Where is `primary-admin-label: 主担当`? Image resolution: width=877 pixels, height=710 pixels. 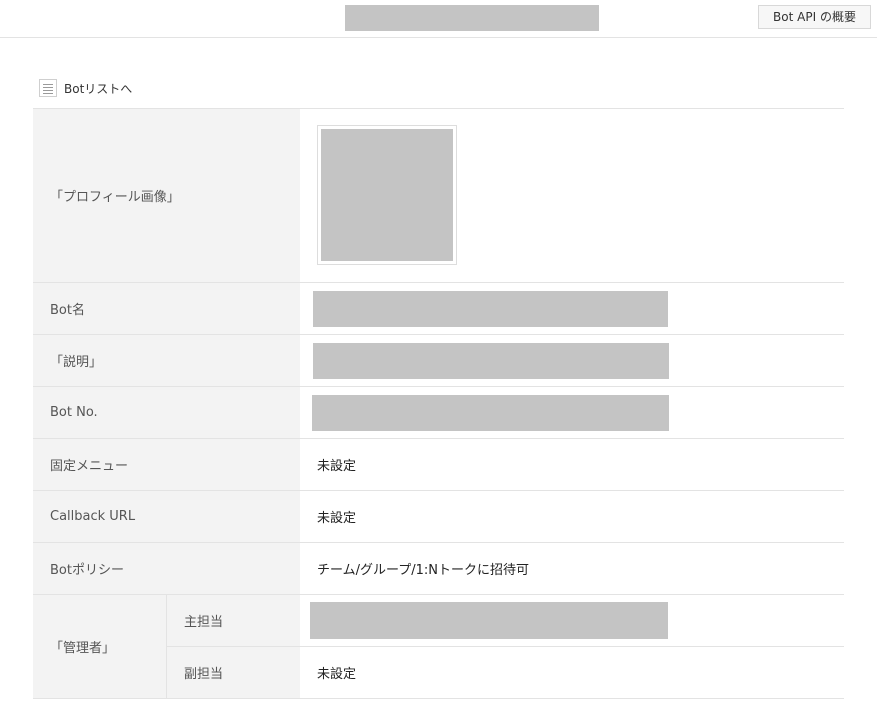
primary-admin-label: 主担当 is located at coordinates (233, 620).